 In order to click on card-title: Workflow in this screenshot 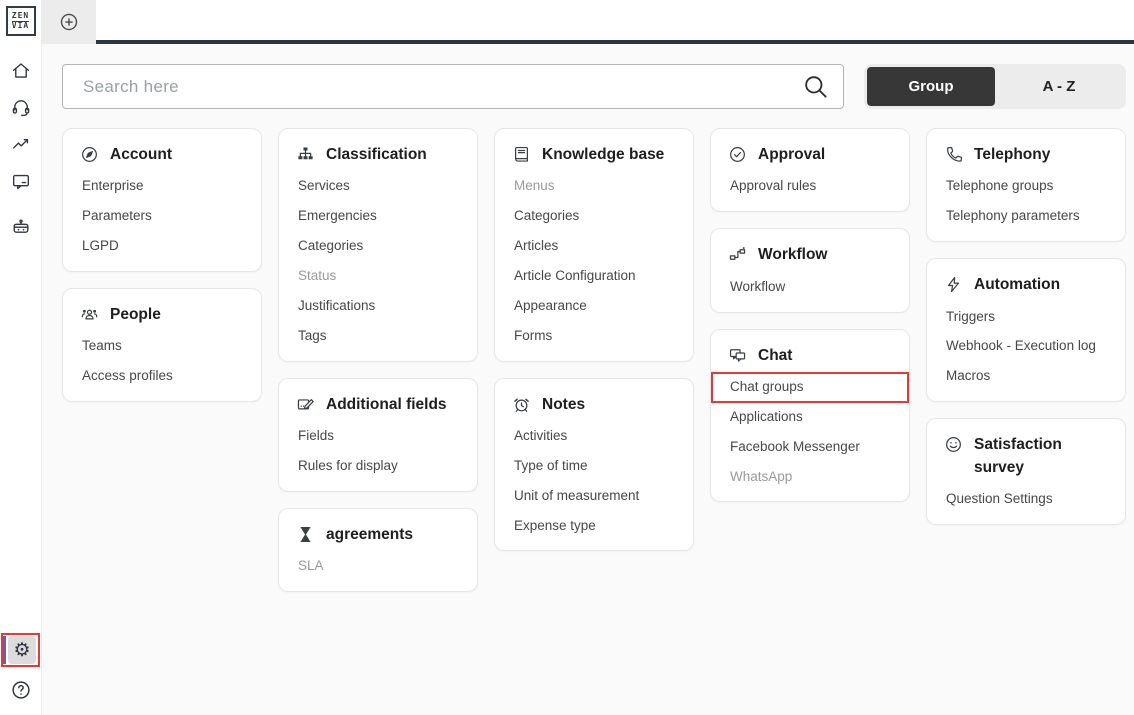, I will do `click(810, 255)`.